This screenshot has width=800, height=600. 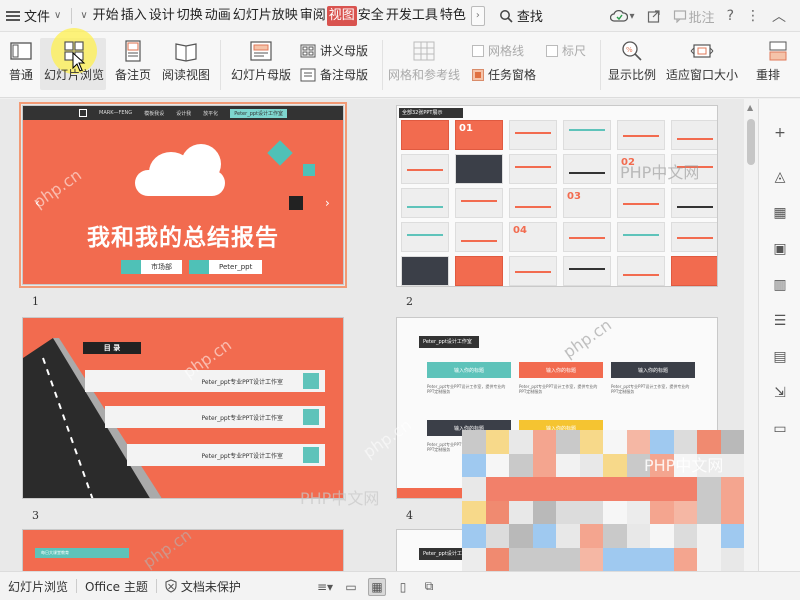 I want to click on slide-number-2: 2, so click(x=409, y=301).